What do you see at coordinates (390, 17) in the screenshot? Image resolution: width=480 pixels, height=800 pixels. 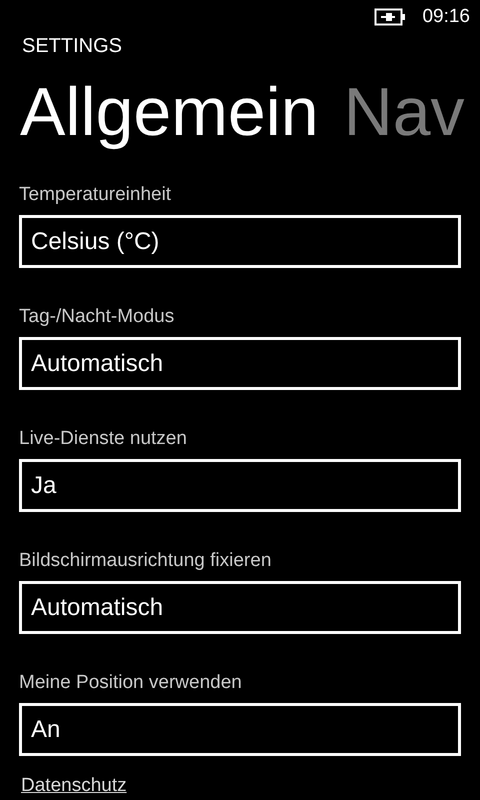 I see `battery-charging-icon` at bounding box center [390, 17].